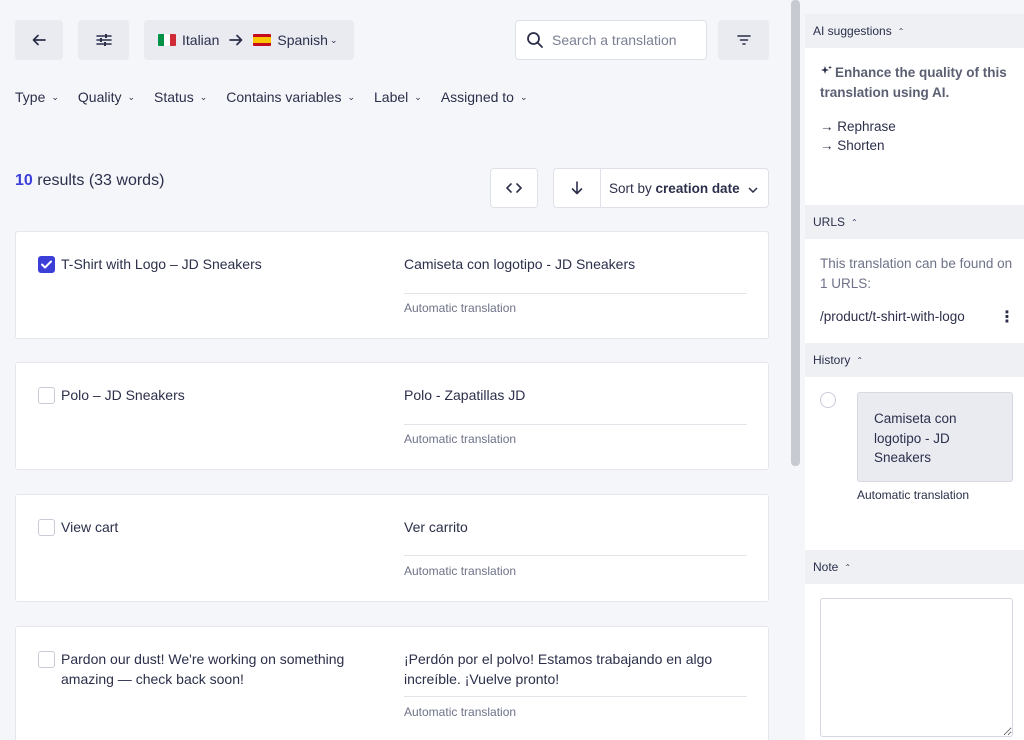 This screenshot has width=1024, height=740. I want to click on filter-type: Type ⌄, so click(37, 97).